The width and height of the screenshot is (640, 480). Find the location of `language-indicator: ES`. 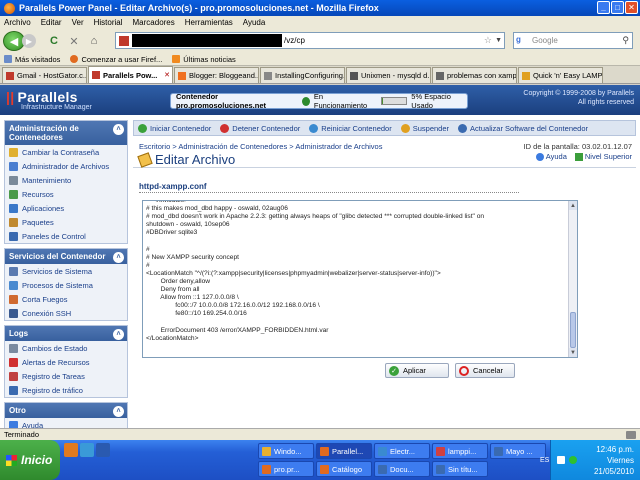

language-indicator: ES is located at coordinates (544, 460).